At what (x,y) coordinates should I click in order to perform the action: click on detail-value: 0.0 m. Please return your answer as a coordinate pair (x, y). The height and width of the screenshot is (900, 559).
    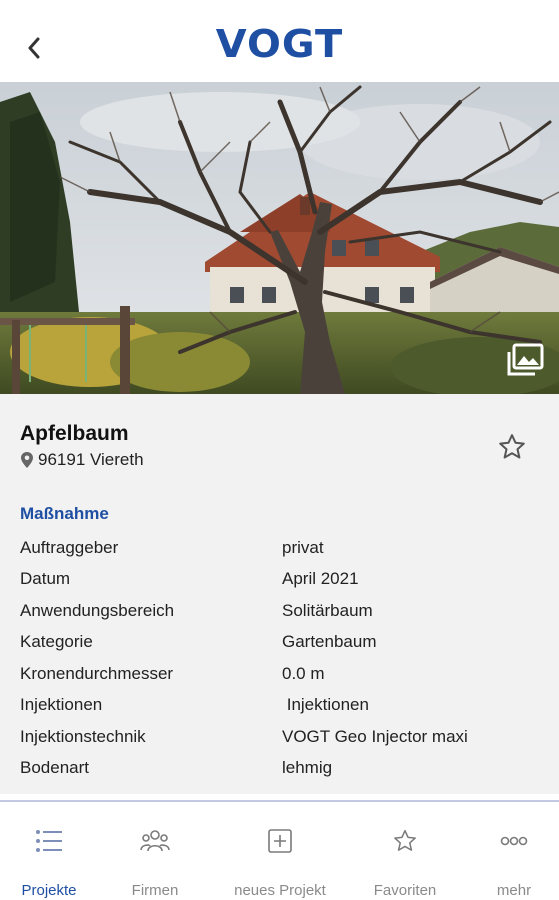
    Looking at the image, I should click on (303, 673).